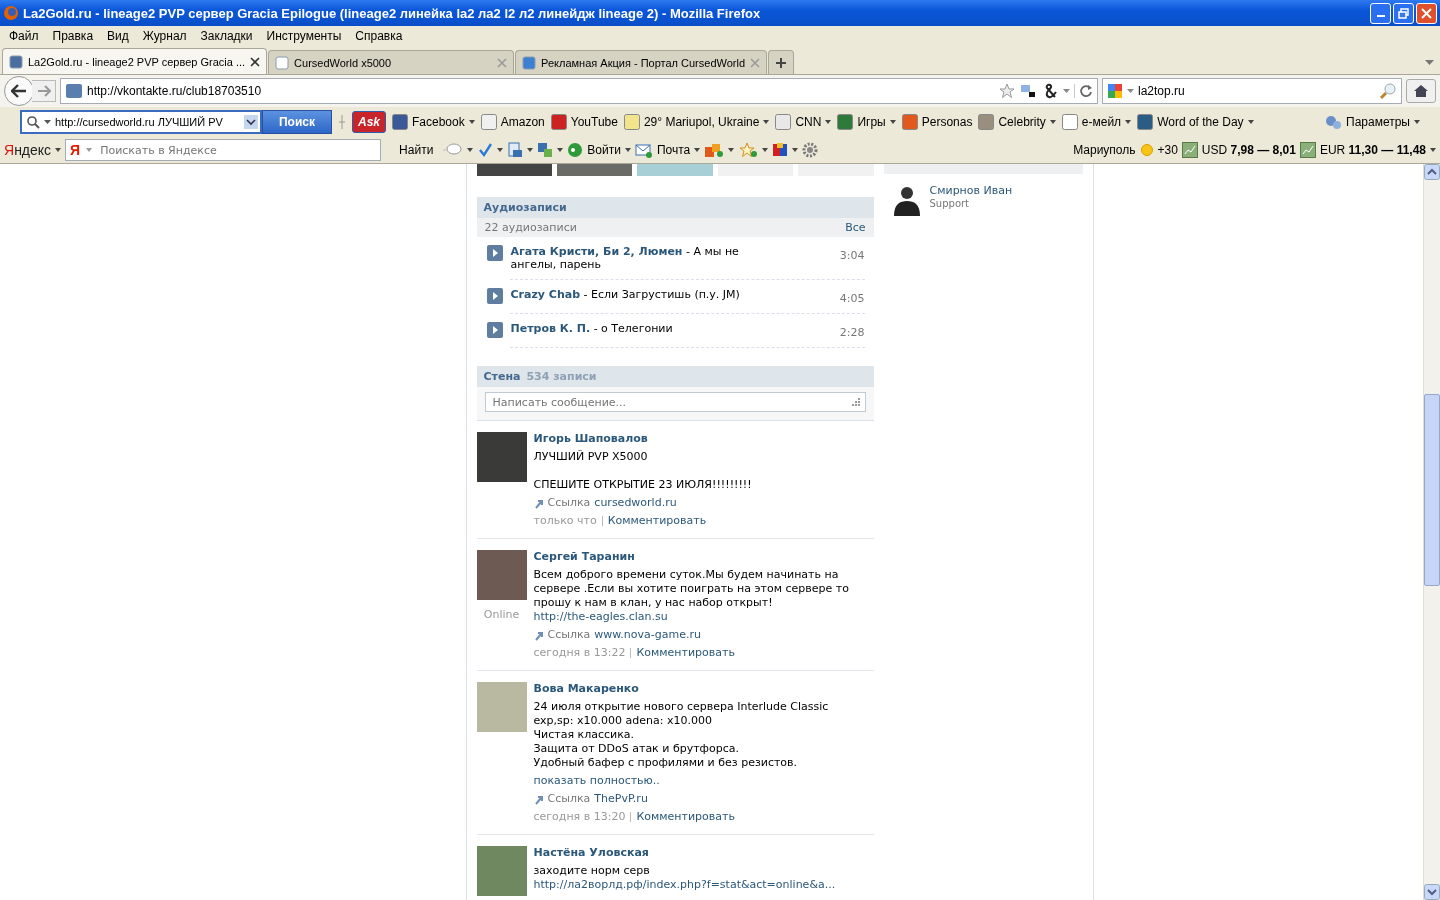  Describe the element at coordinates (1096, 122) in the screenshot. I see `toolbar-button: e-мейл` at that location.